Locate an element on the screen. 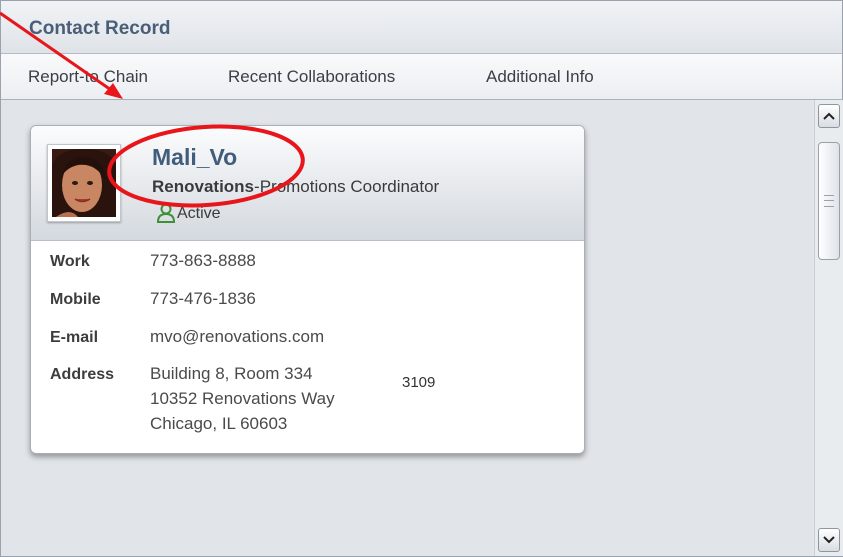 This screenshot has width=843, height=557. scrollbar-thumb is located at coordinates (829, 201).